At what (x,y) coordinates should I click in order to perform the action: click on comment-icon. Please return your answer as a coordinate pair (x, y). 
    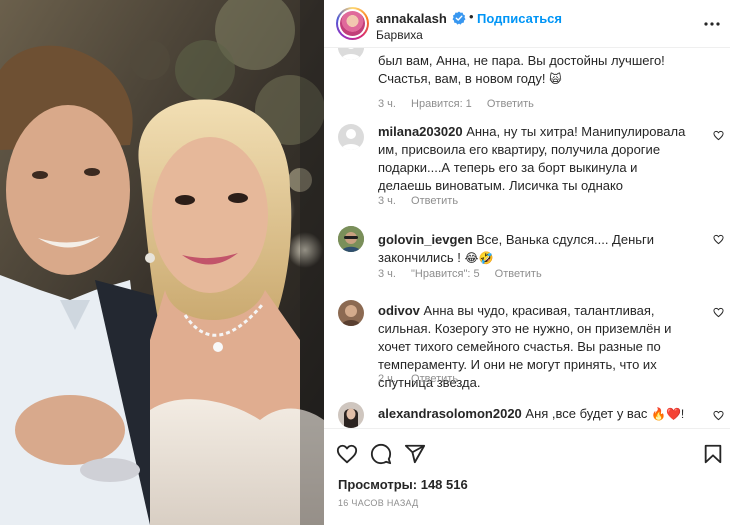
    Looking at the image, I should click on (381, 454).